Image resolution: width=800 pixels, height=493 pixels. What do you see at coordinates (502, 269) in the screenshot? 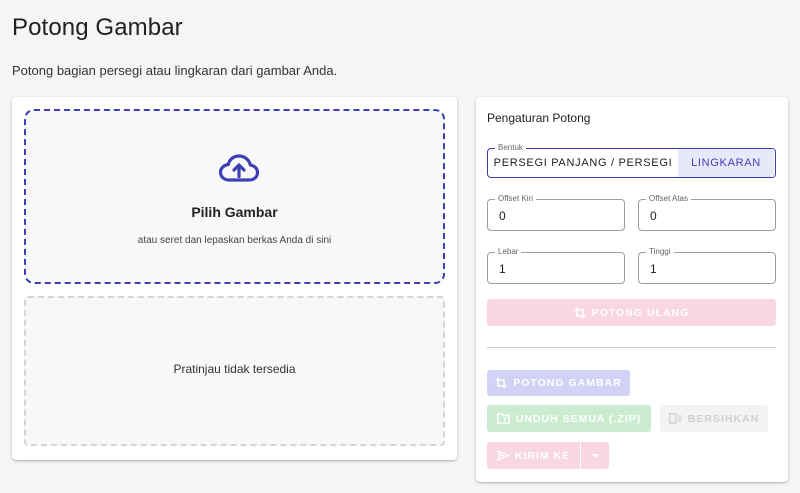
I see `width-value: 1` at bounding box center [502, 269].